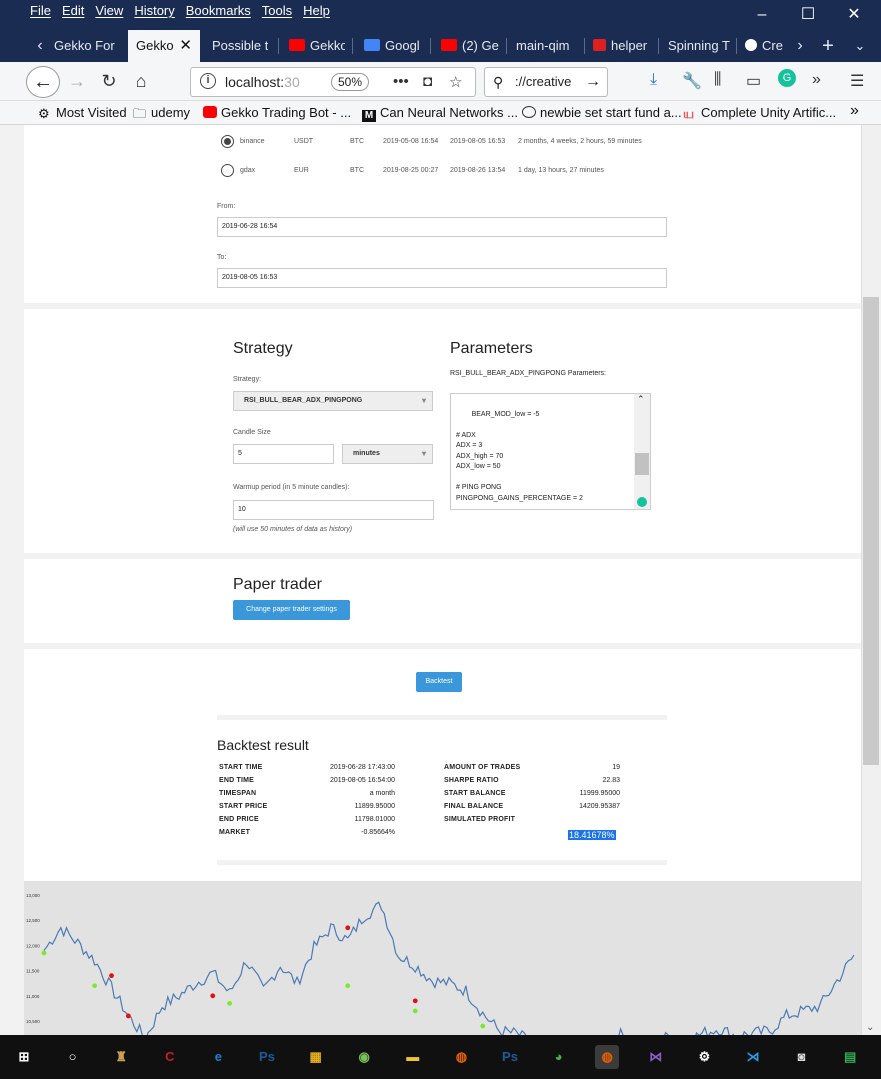 This screenshot has height=1079, width=881. I want to click on backtest-button: Backtest, so click(439, 682).